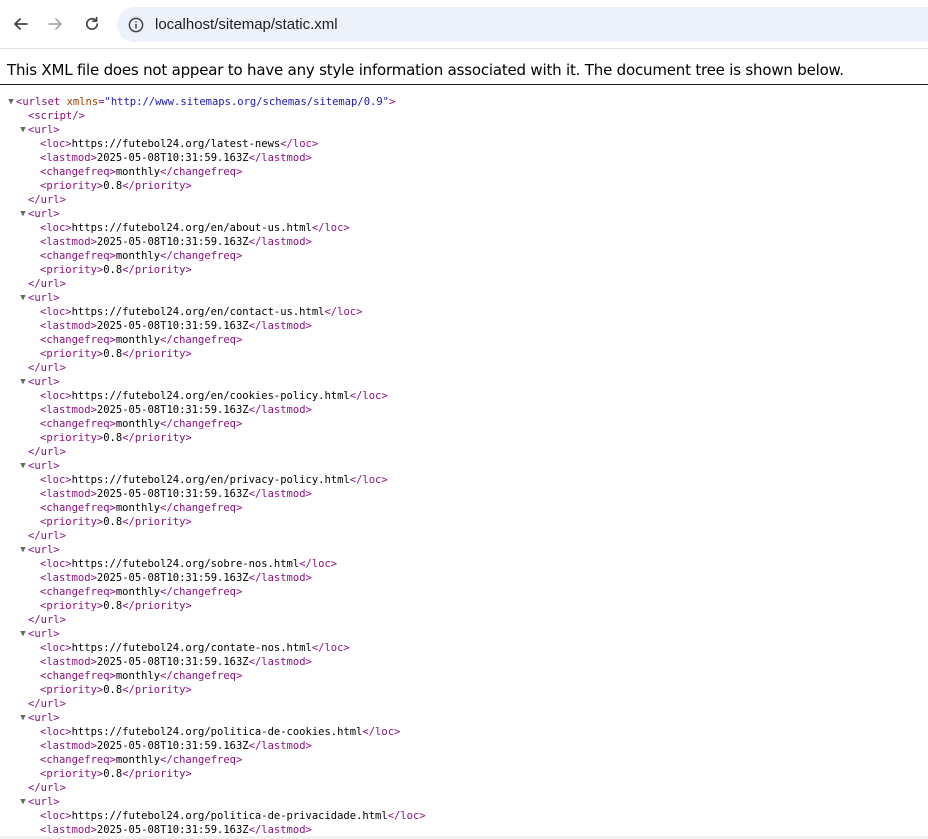  Describe the element at coordinates (136, 25) in the screenshot. I see `site-info-button` at that location.